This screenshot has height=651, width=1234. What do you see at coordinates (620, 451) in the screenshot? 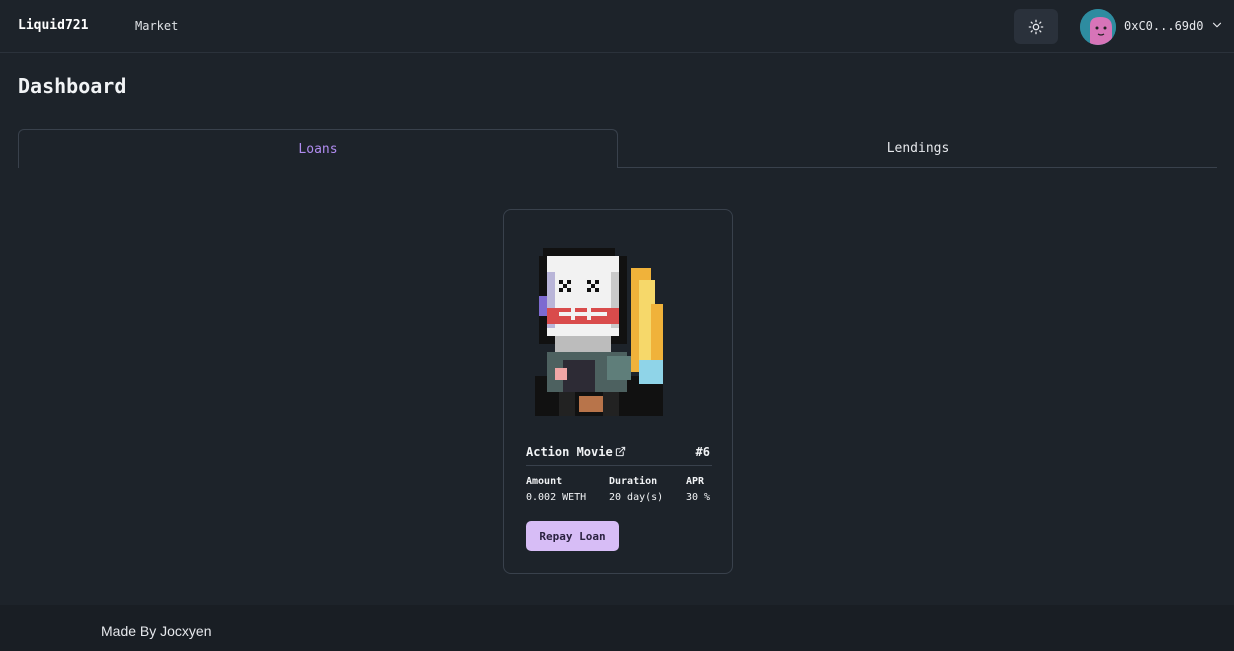
I see `external-link-icon` at bounding box center [620, 451].